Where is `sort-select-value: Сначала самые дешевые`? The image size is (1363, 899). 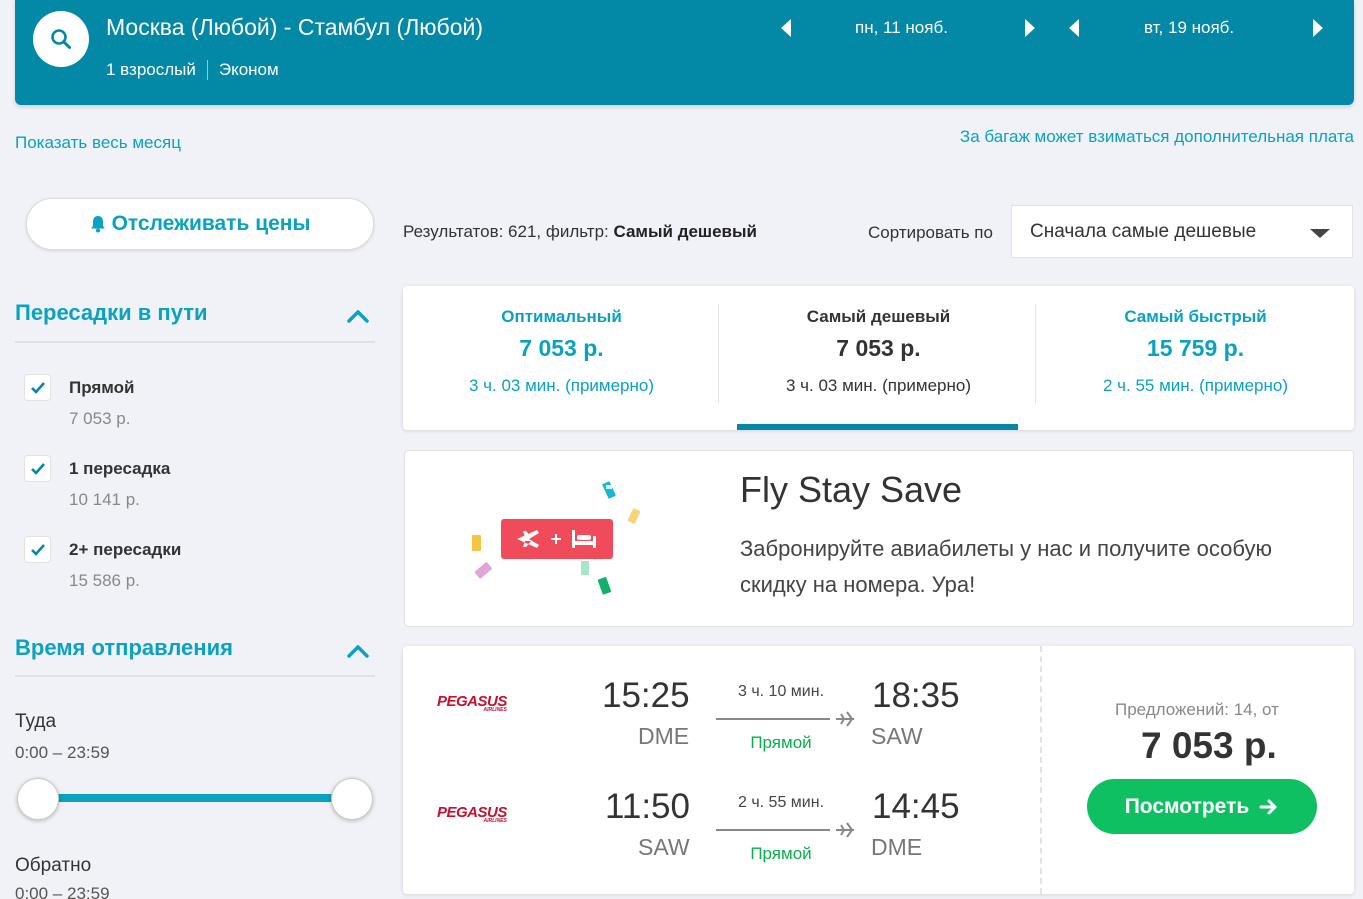
sort-select-value: Сначала самые дешевые is located at coordinates (1143, 231).